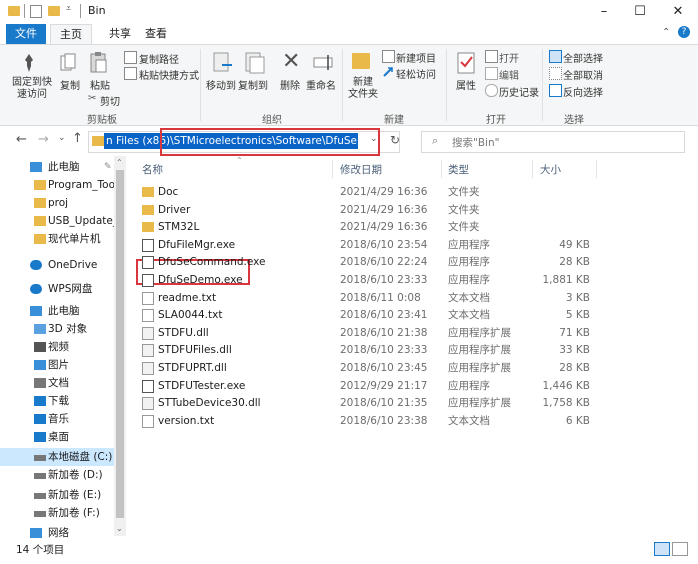 Image resolution: width=698 pixels, height=564 pixels. Describe the element at coordinates (370, 210) in the screenshot. I see `file-row: Driver 2021/4/29 16:36 文件夹` at that location.